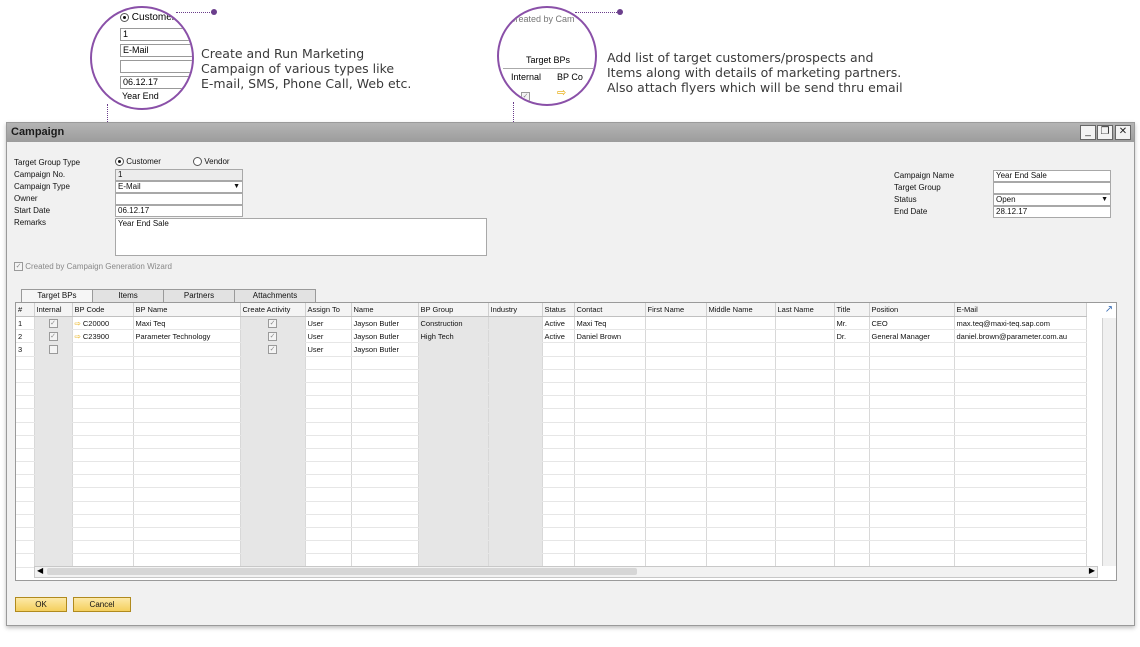 The height and width of the screenshot is (647, 1140). What do you see at coordinates (1105, 132) in the screenshot?
I see `restore-icon: ❐` at bounding box center [1105, 132].